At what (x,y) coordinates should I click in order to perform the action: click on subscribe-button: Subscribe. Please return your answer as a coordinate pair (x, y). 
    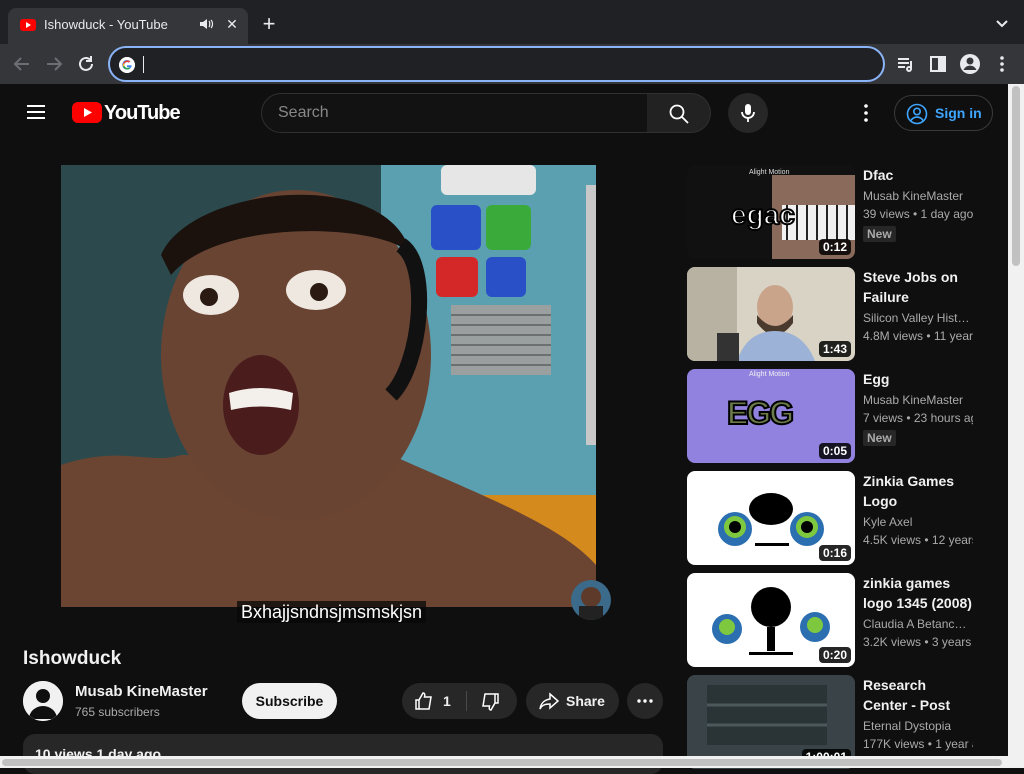
    Looking at the image, I should click on (289, 701).